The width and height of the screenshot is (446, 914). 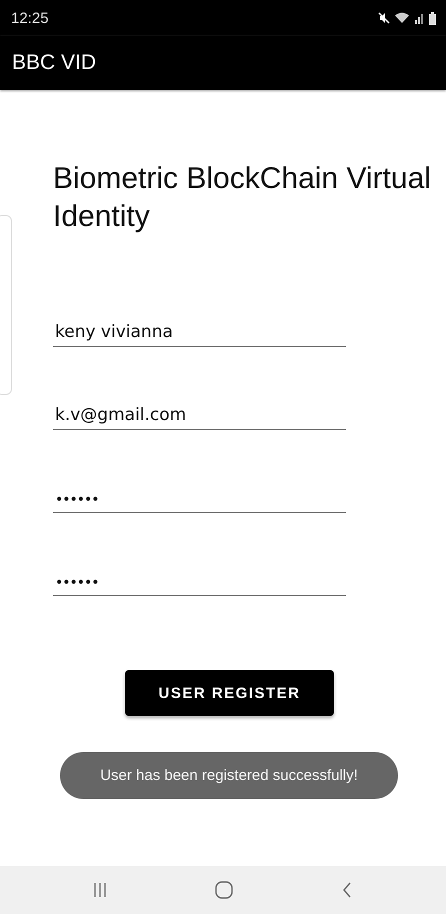 I want to click on signal-icon, so click(x=419, y=18).